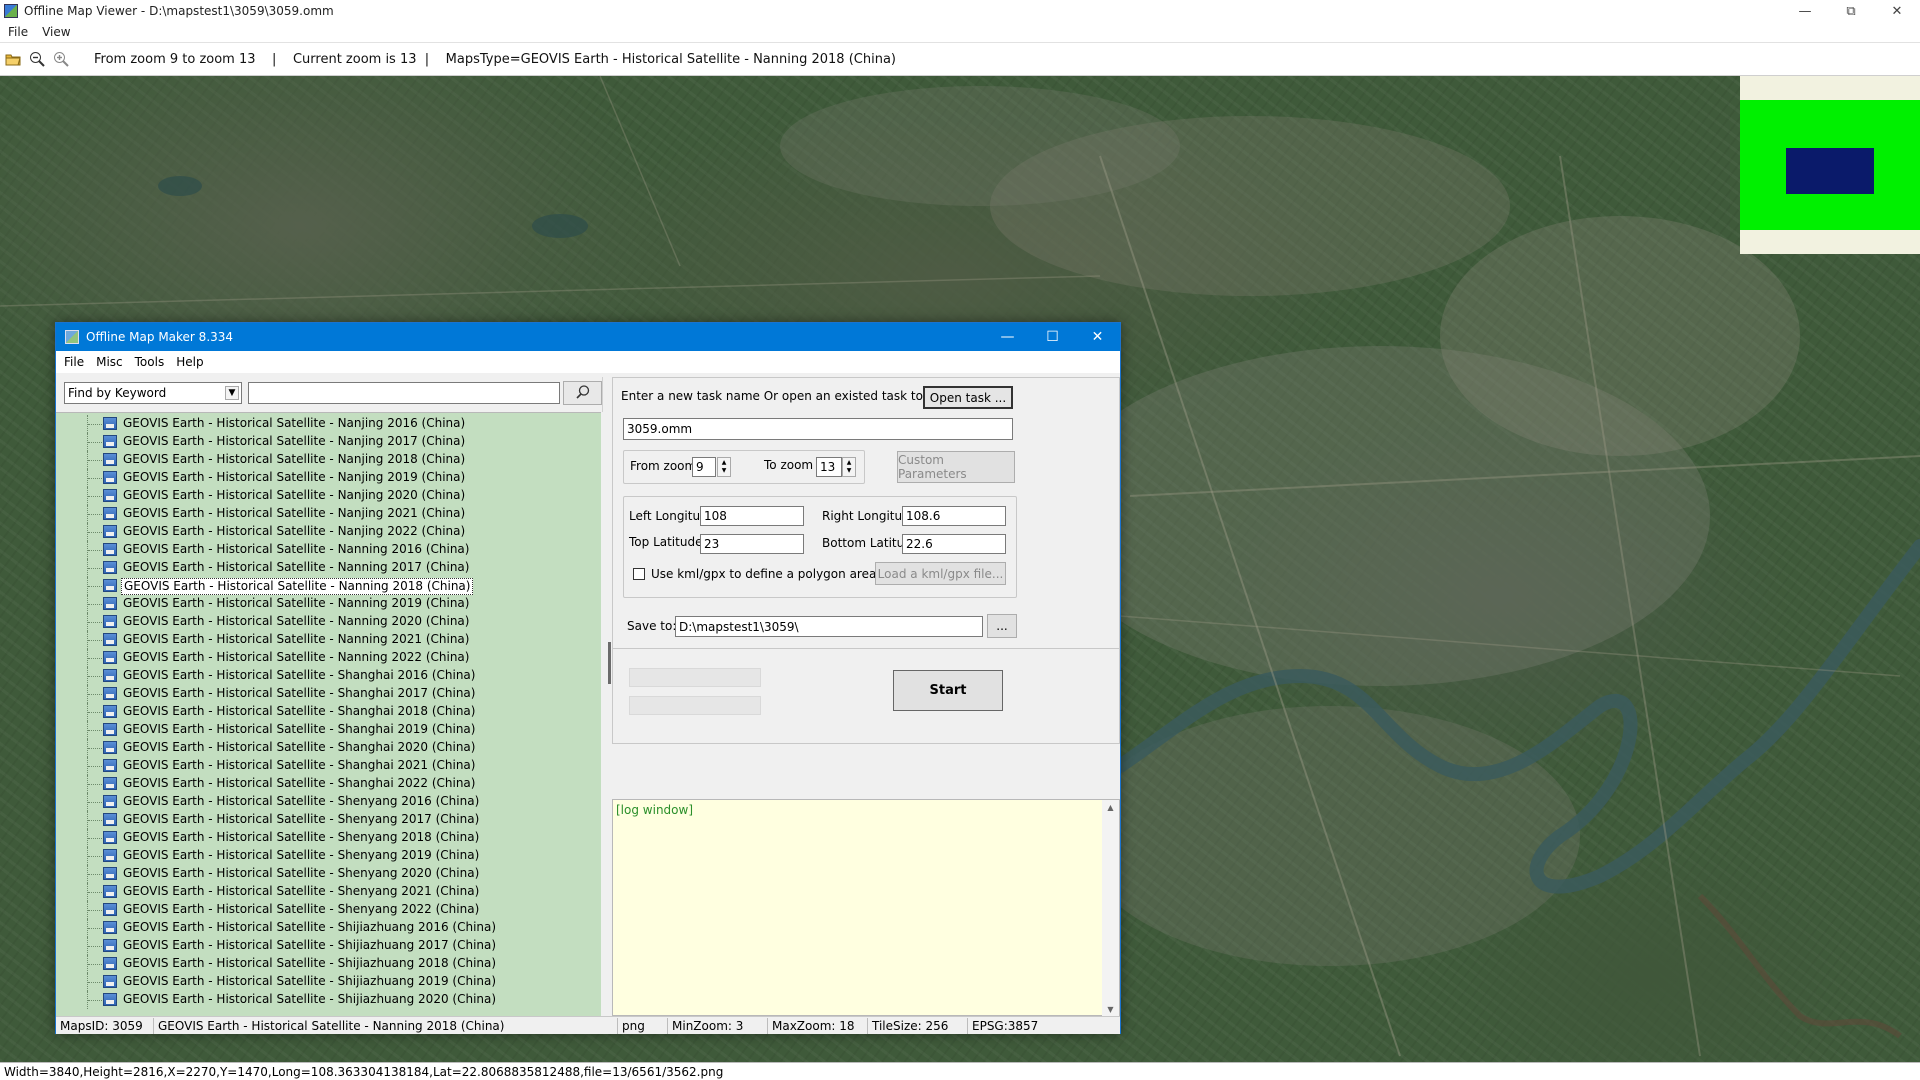  What do you see at coordinates (1005, 1025) in the screenshot?
I see `status-epsg: EPSG:3857` at bounding box center [1005, 1025].